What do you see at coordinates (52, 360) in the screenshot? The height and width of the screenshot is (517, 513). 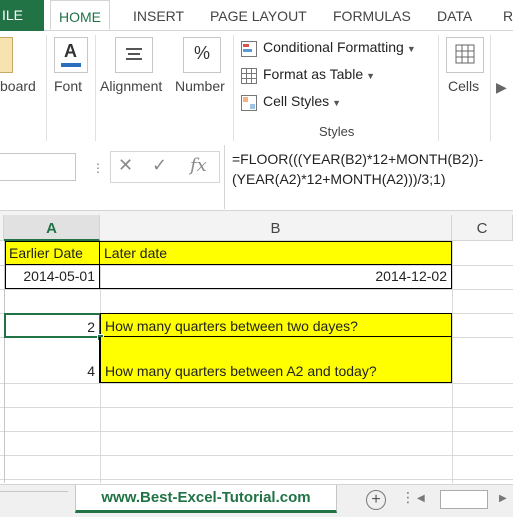 I see `cell-a5: 4` at bounding box center [52, 360].